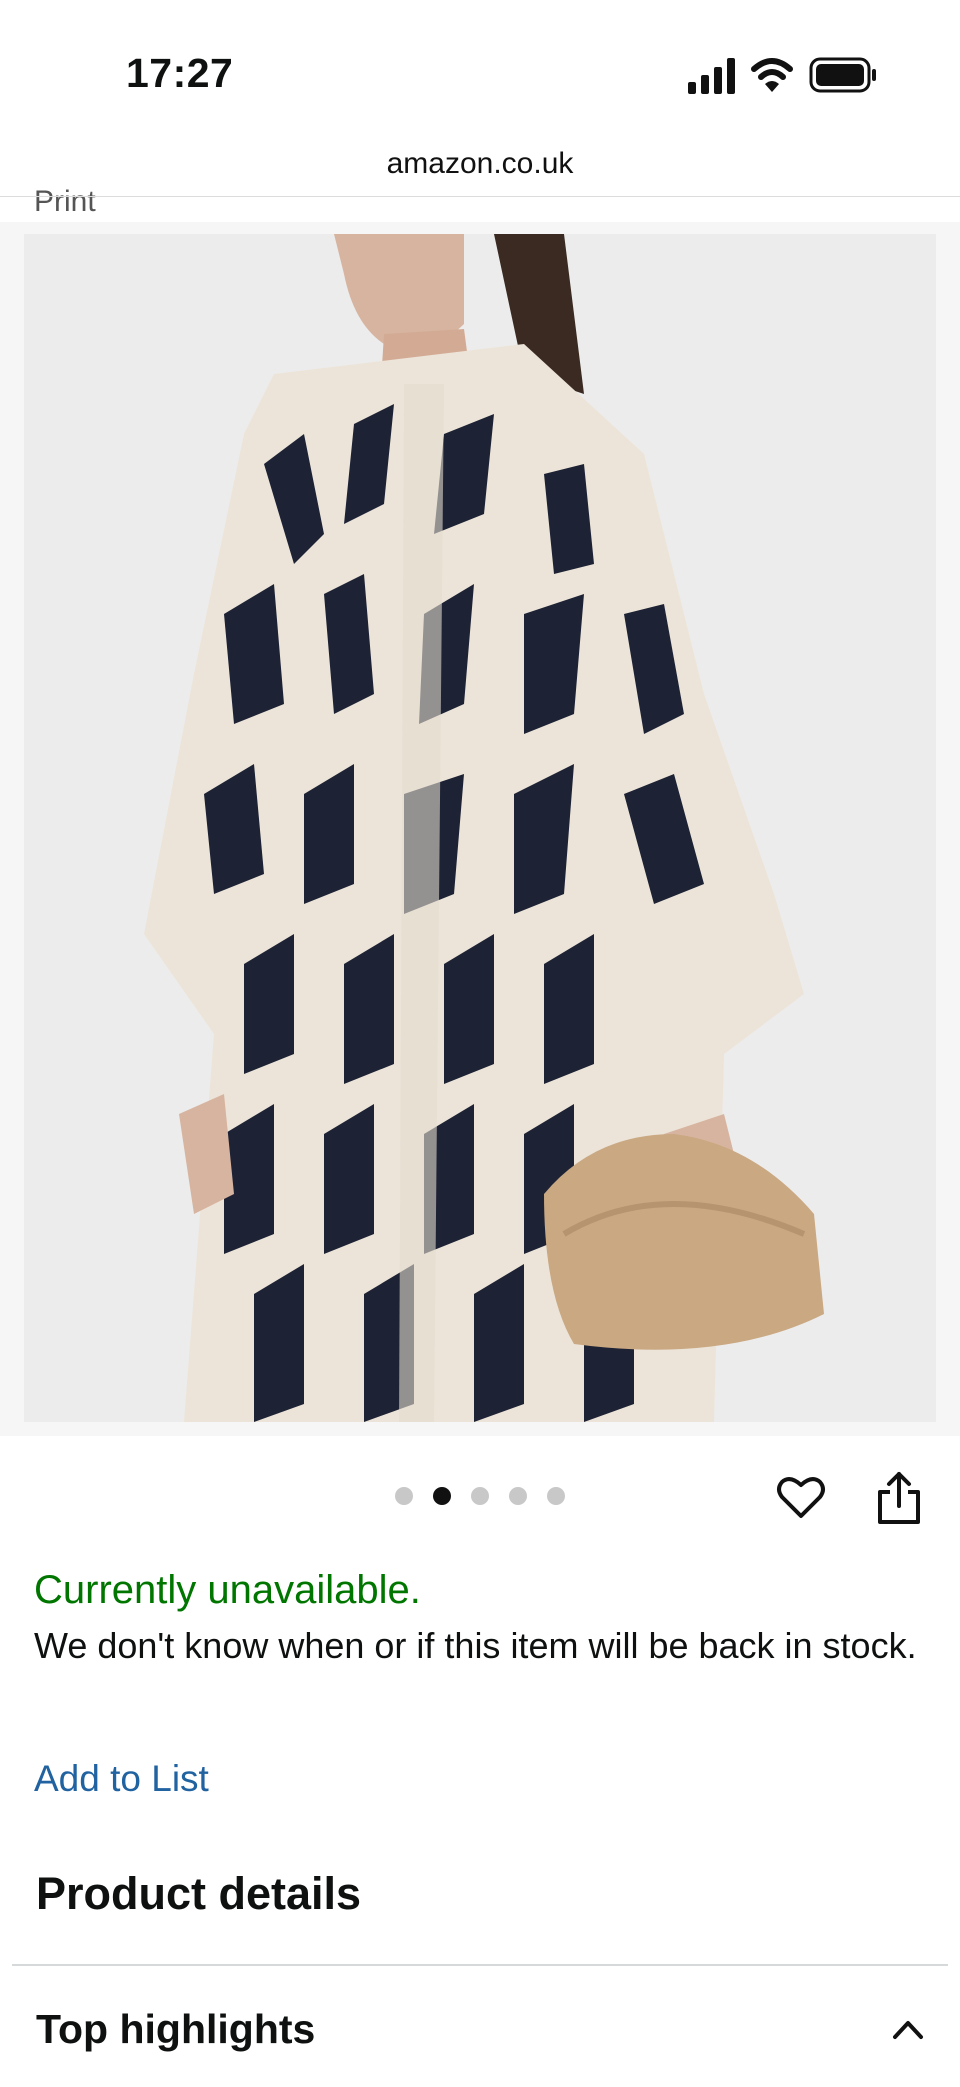  I want to click on section-divider, so click(480, 1965).